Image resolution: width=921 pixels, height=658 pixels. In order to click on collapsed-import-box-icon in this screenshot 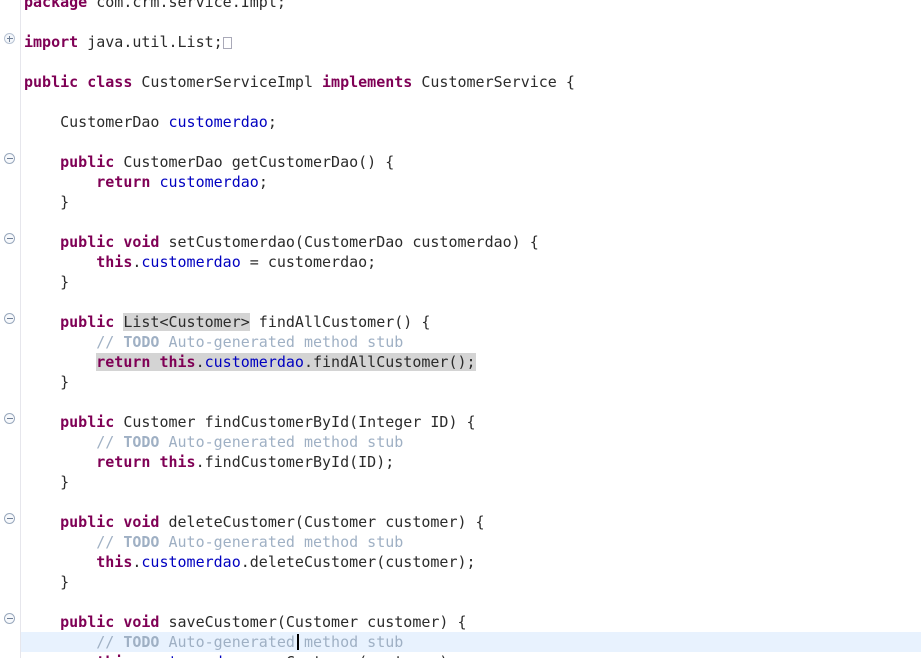, I will do `click(227, 43)`.